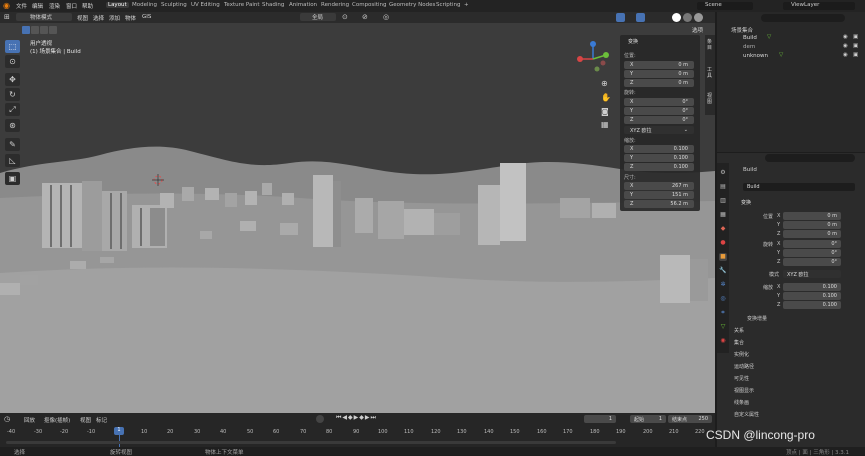 The width and height of the screenshot is (865, 456). I want to click on view-layer-tab-icon: ▦, so click(723, 215).